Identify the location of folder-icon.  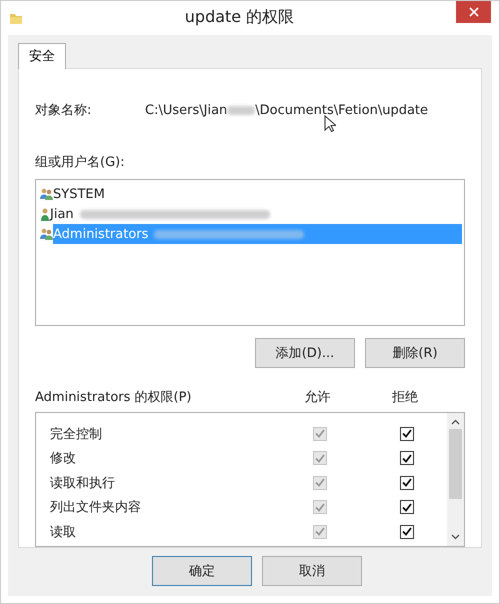
(16, 18).